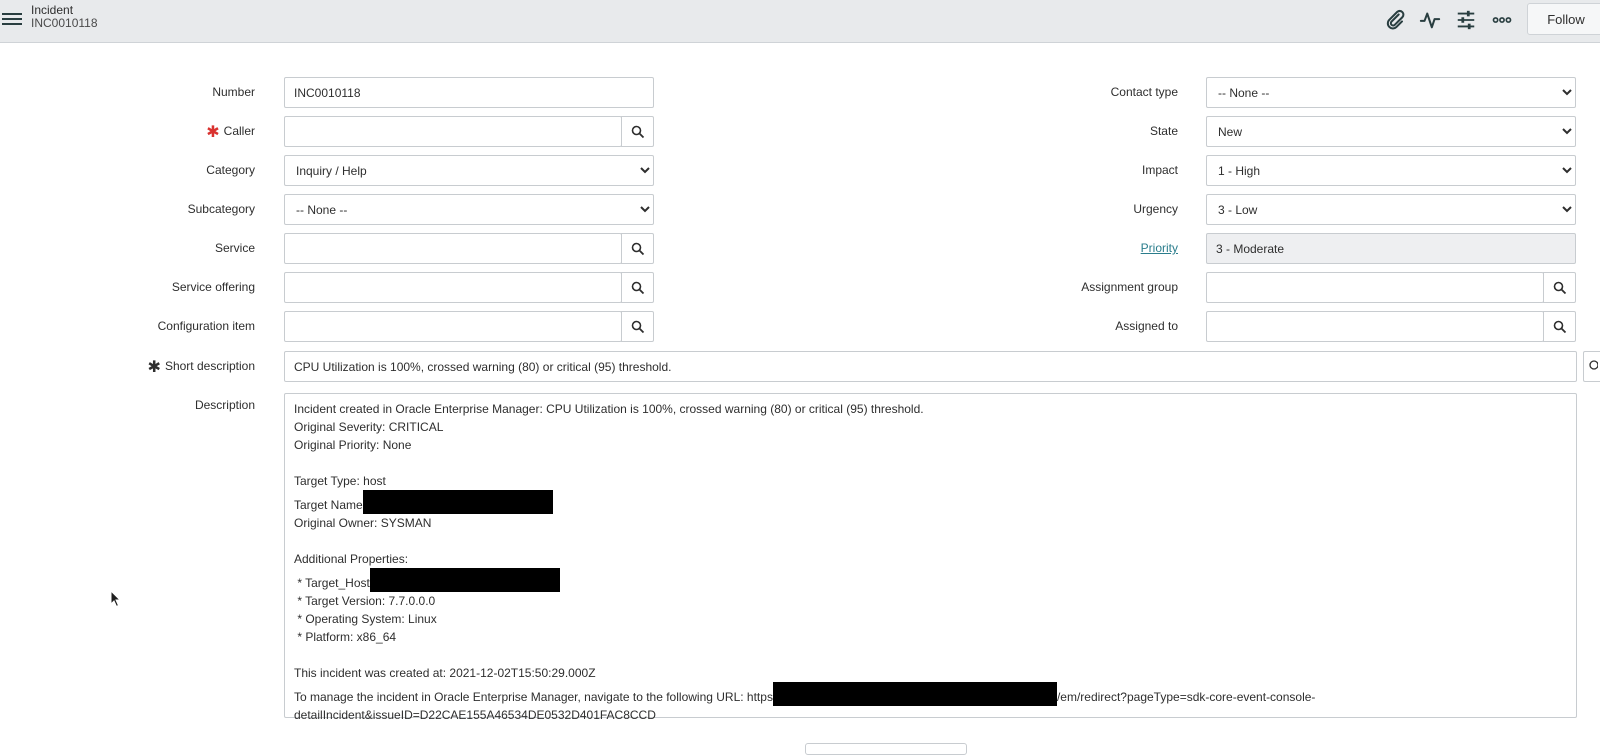 The image size is (1600, 755). What do you see at coordinates (469, 92) in the screenshot?
I see `number-field` at bounding box center [469, 92].